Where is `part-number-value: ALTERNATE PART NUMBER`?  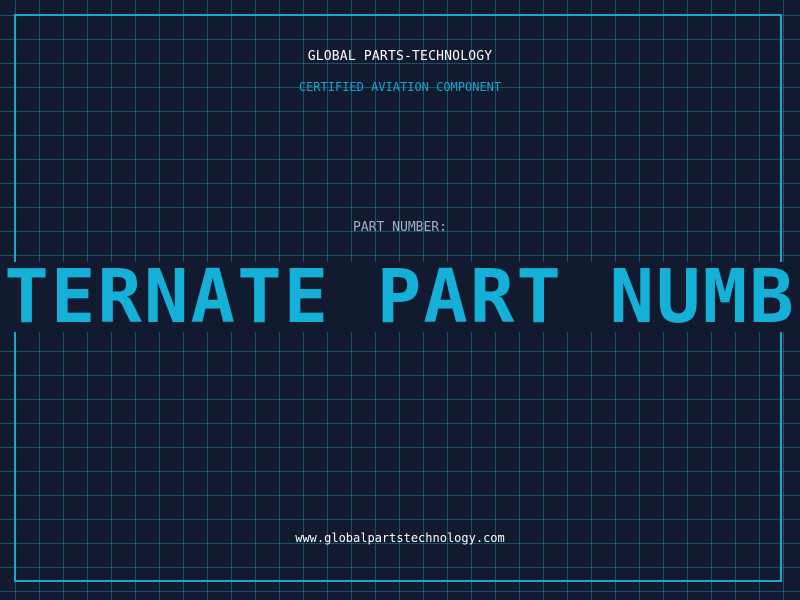
part-number-value: ALTERNATE PART NUMBER is located at coordinates (400, 297).